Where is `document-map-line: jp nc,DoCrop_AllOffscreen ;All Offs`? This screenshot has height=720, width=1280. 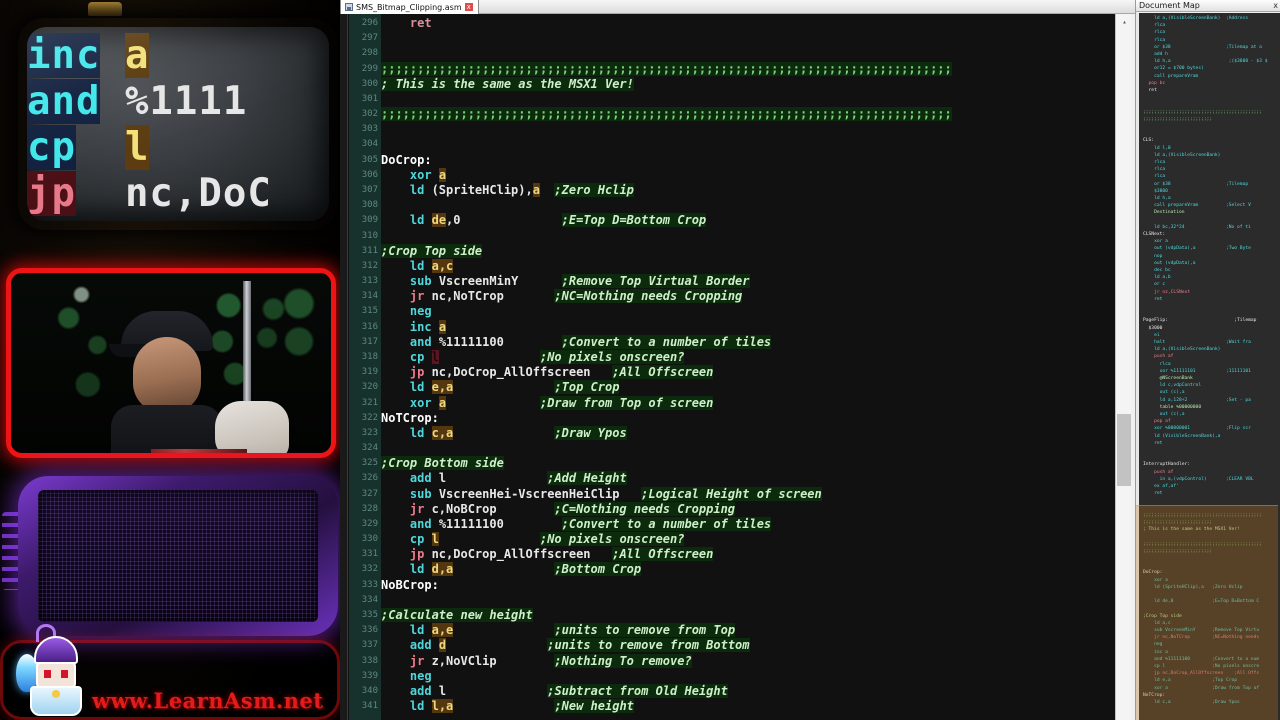 document-map-line: jp nc,DoCrop_AllOffscreen ;All Offs is located at coordinates (1201, 673).